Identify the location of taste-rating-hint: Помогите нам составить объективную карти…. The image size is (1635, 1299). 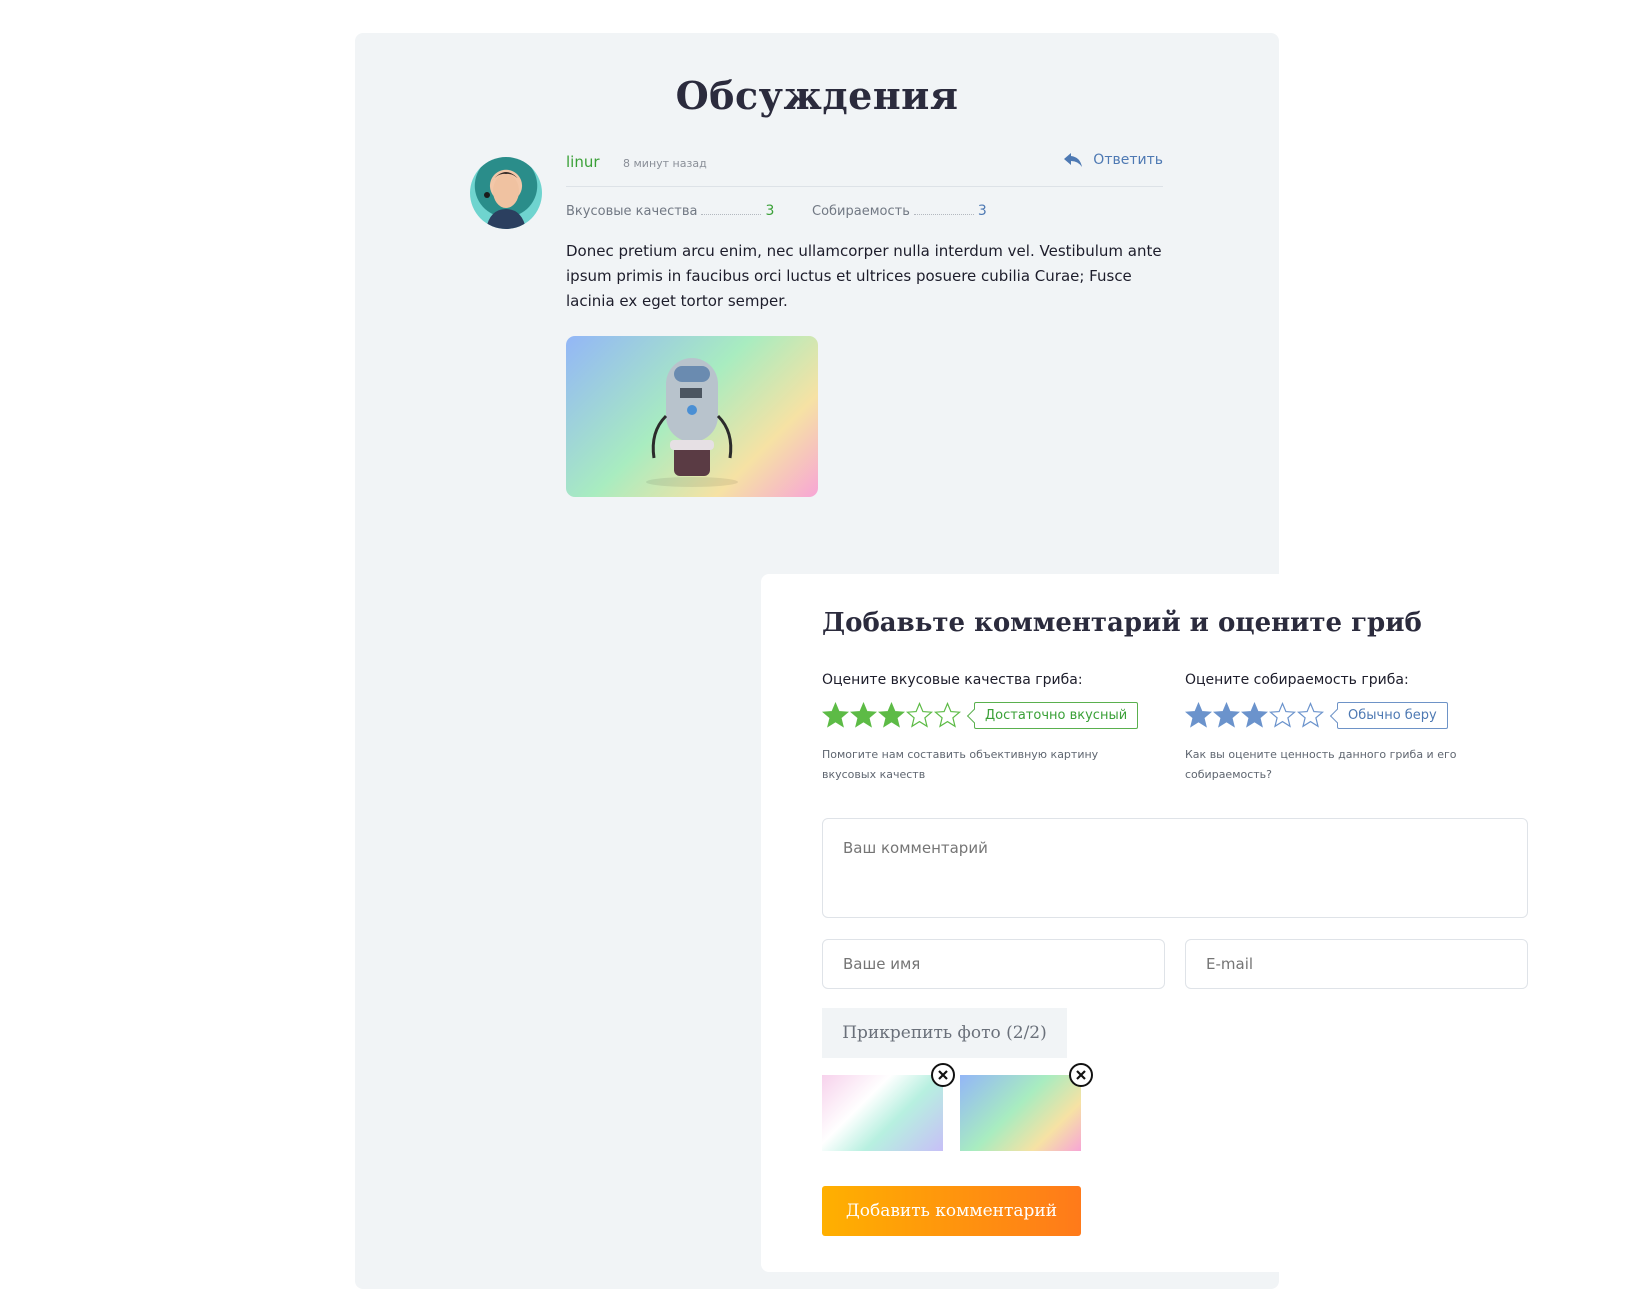
(960, 764).